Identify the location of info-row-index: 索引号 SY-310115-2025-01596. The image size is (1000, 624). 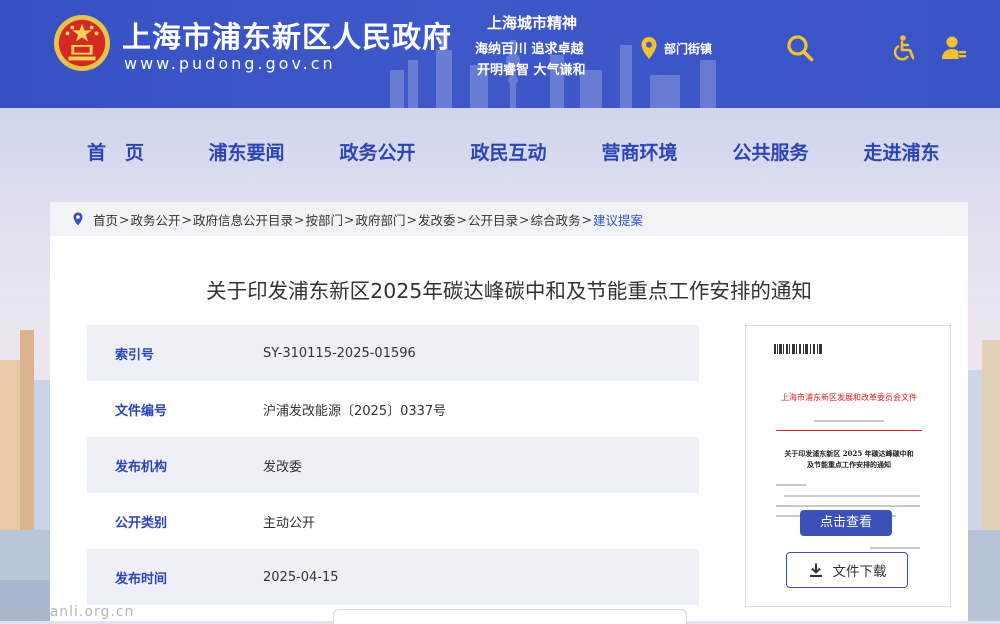
(393, 353).